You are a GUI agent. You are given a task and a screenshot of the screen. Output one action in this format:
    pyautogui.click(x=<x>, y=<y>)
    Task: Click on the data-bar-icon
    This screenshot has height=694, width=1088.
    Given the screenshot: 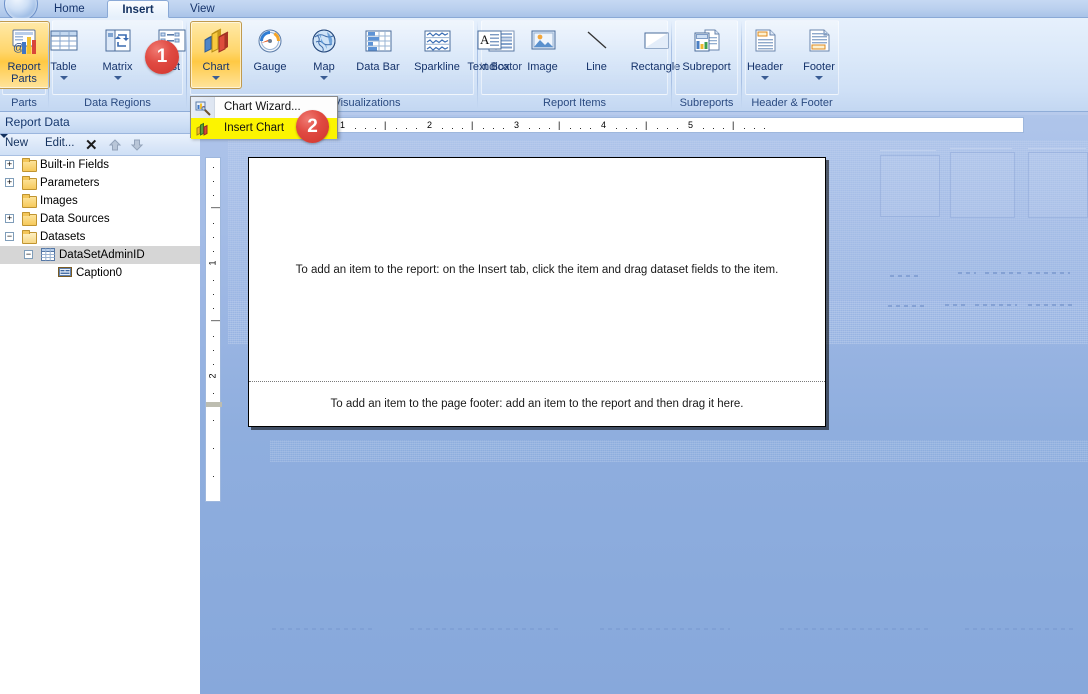 What is the action you would take?
    pyautogui.click(x=378, y=42)
    